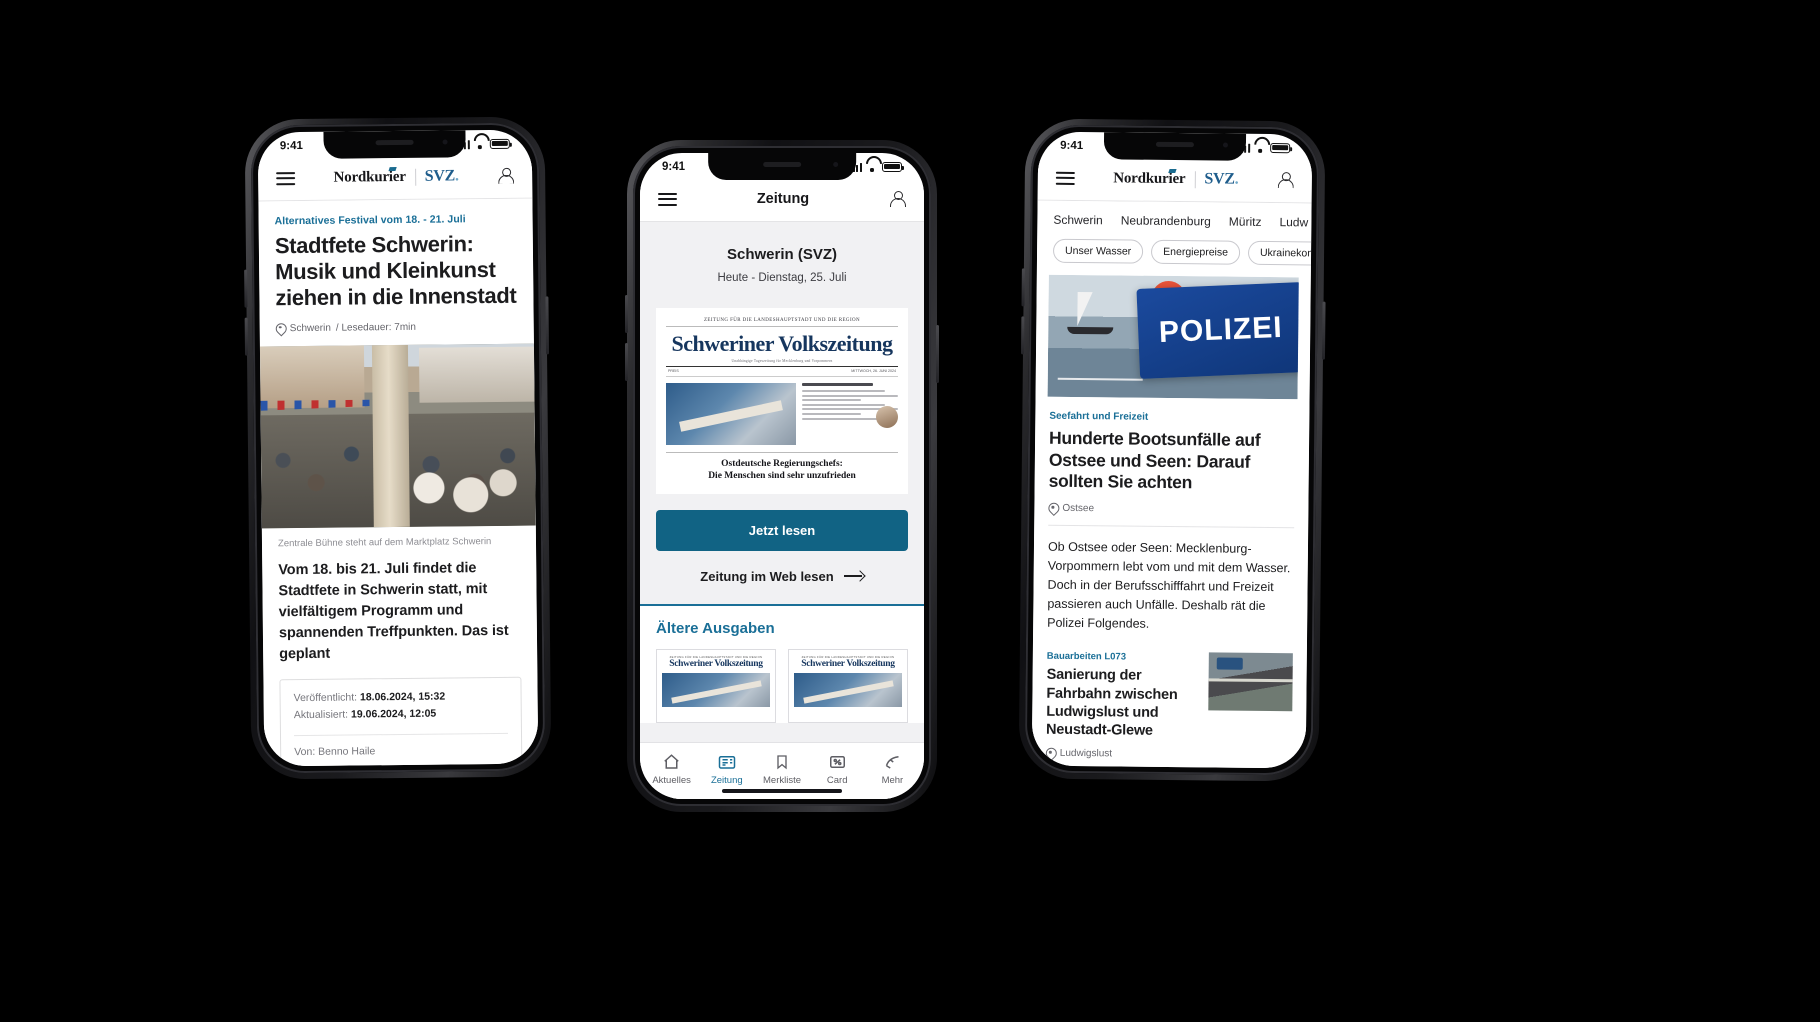 The image size is (1820, 1022). What do you see at coordinates (1022, 335) in the screenshot?
I see `phone3-volume-down-button` at bounding box center [1022, 335].